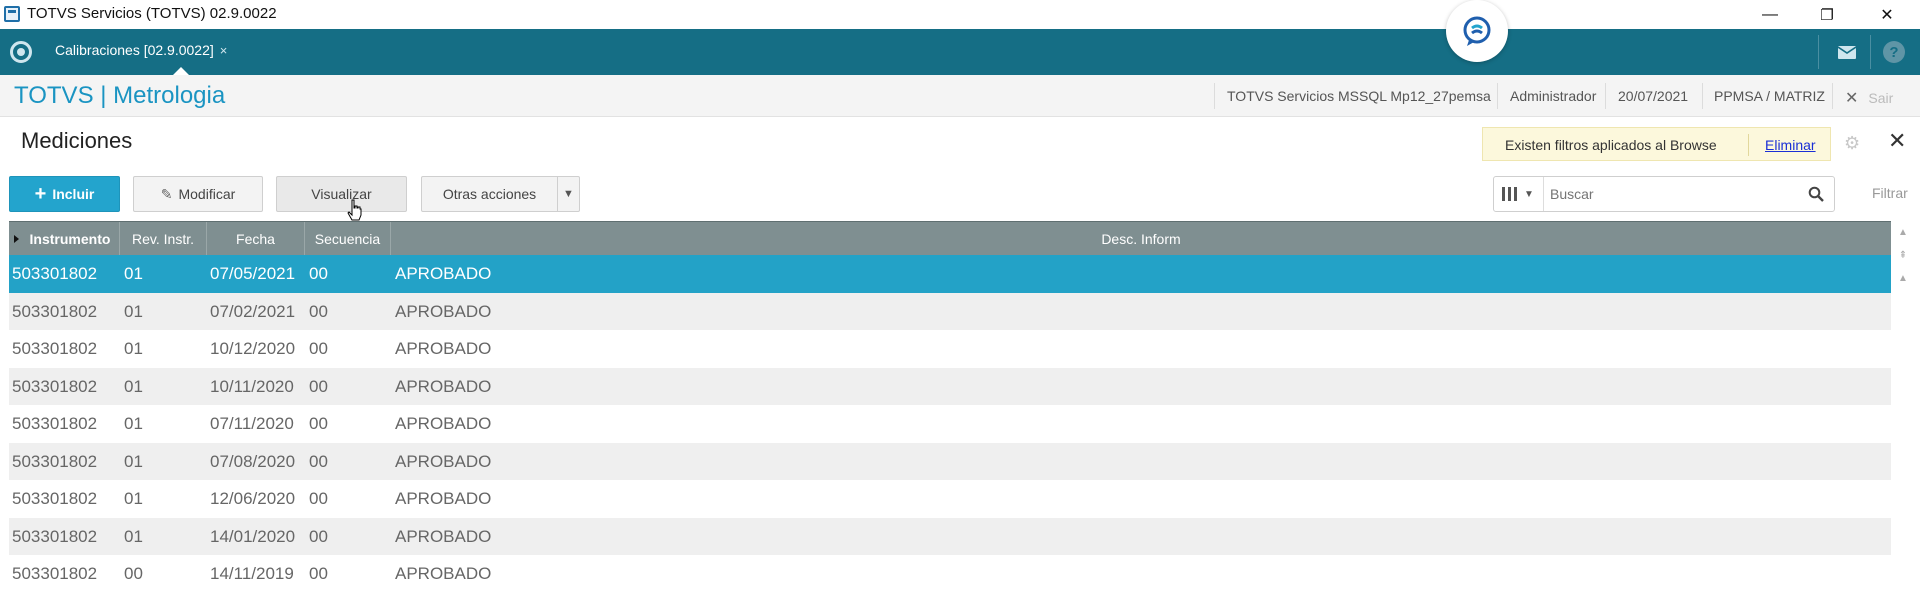 Image resolution: width=1920 pixels, height=605 pixels. Describe the element at coordinates (1903, 413) in the screenshot. I see `grid-scrollbar: ▲ ⇞ ▲` at that location.